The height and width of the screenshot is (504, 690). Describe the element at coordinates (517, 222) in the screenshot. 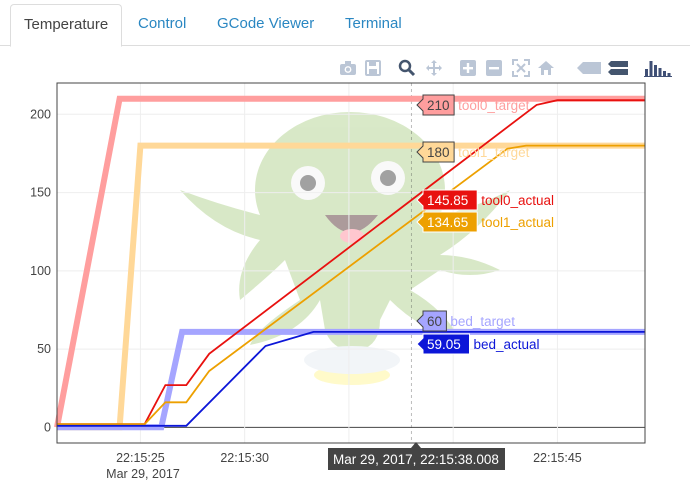

I see `hover-series-name: tool1_actual` at that location.